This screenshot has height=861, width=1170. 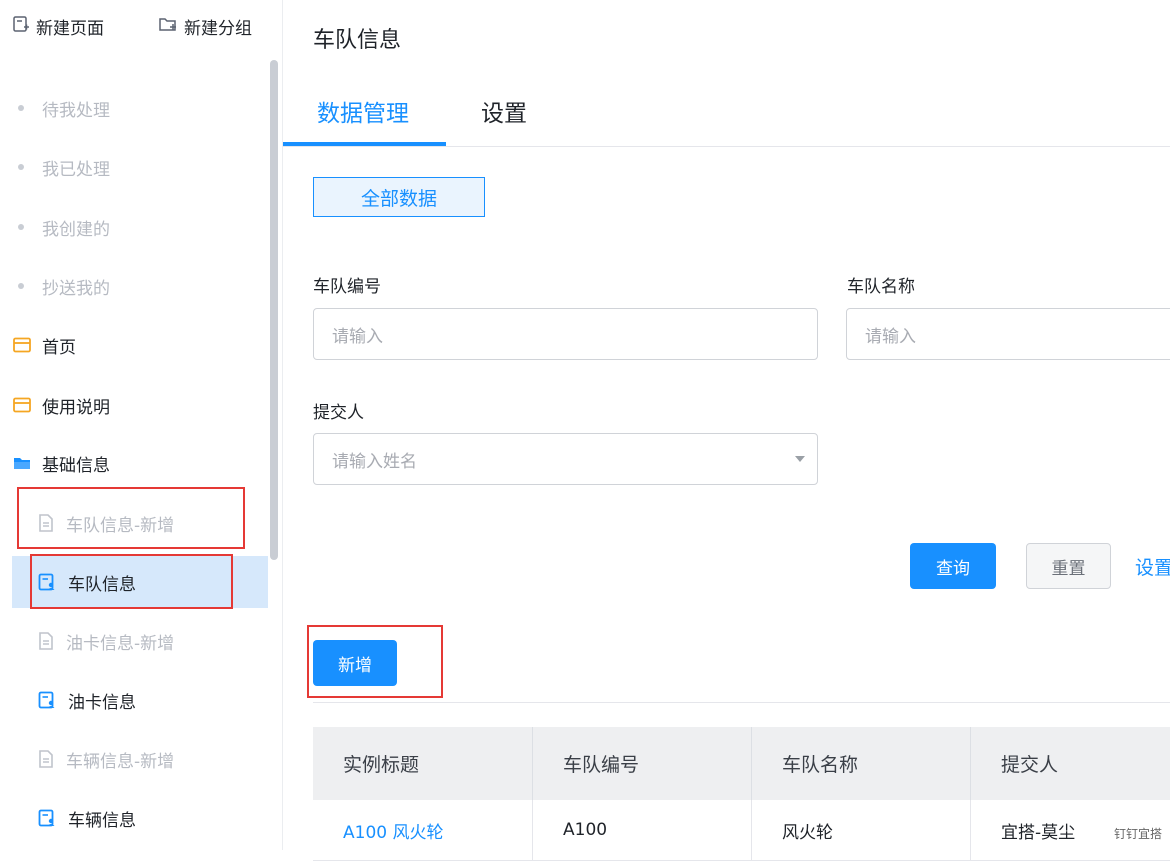 What do you see at coordinates (22, 463) in the screenshot?
I see `folder-open-icon` at bounding box center [22, 463].